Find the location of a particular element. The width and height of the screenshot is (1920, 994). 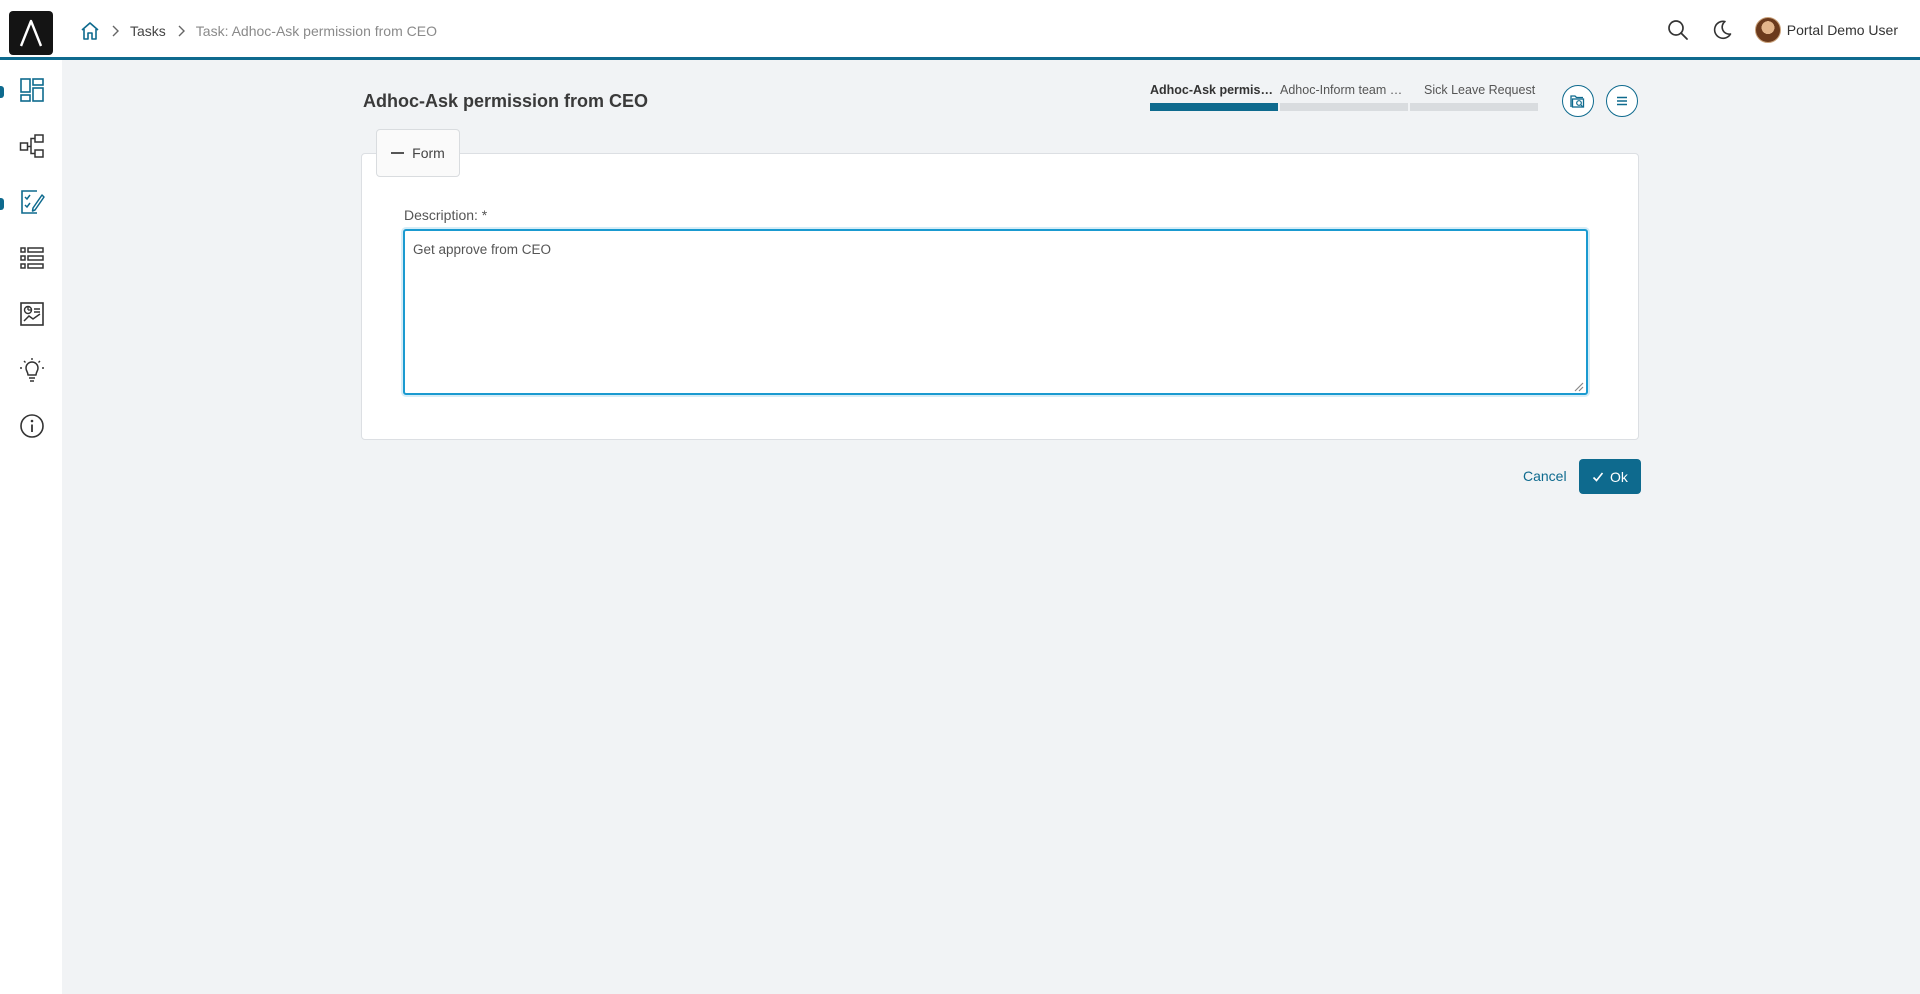

ok-label: Ok is located at coordinates (1619, 476).